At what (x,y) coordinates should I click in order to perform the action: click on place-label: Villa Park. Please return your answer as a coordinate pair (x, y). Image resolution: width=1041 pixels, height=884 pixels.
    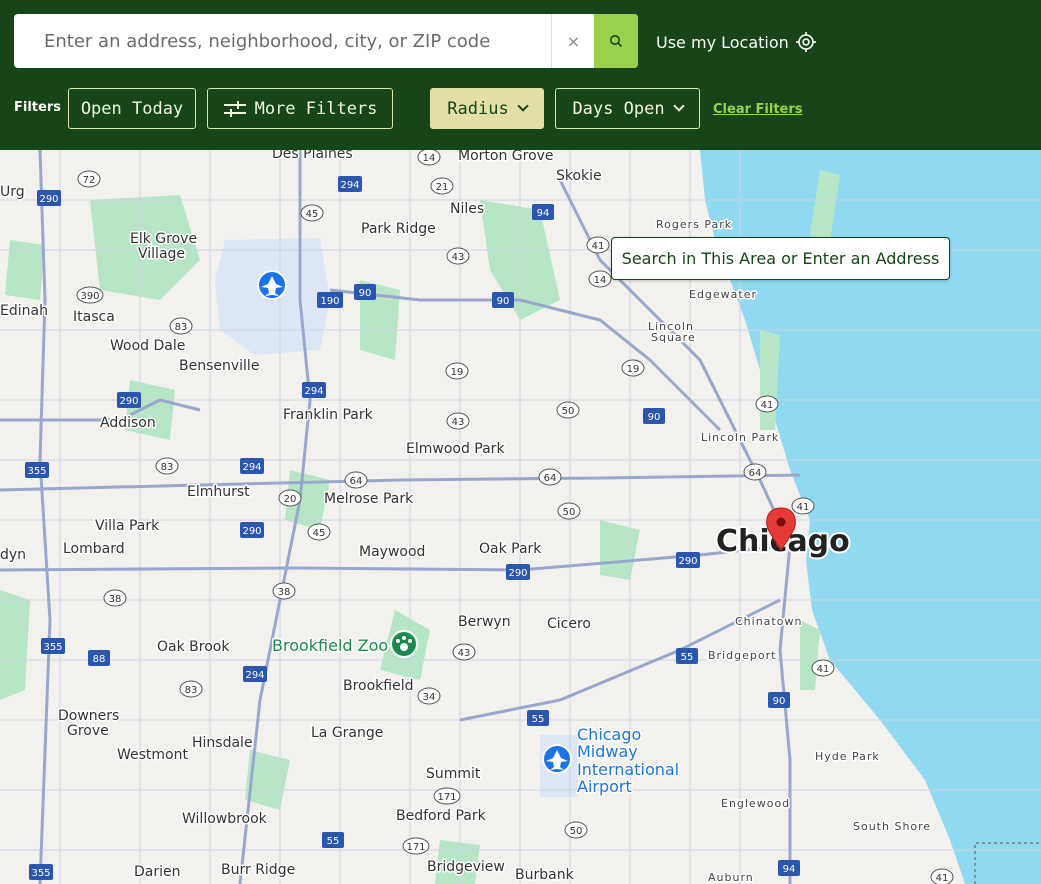
    Looking at the image, I should click on (127, 526).